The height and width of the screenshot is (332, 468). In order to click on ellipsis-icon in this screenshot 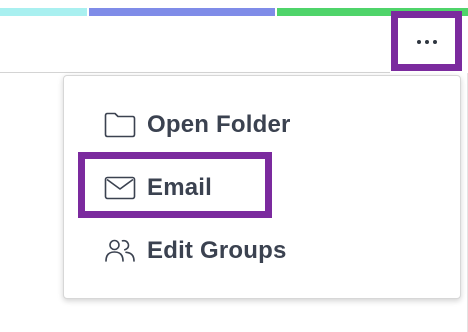, I will do `click(426, 42)`.